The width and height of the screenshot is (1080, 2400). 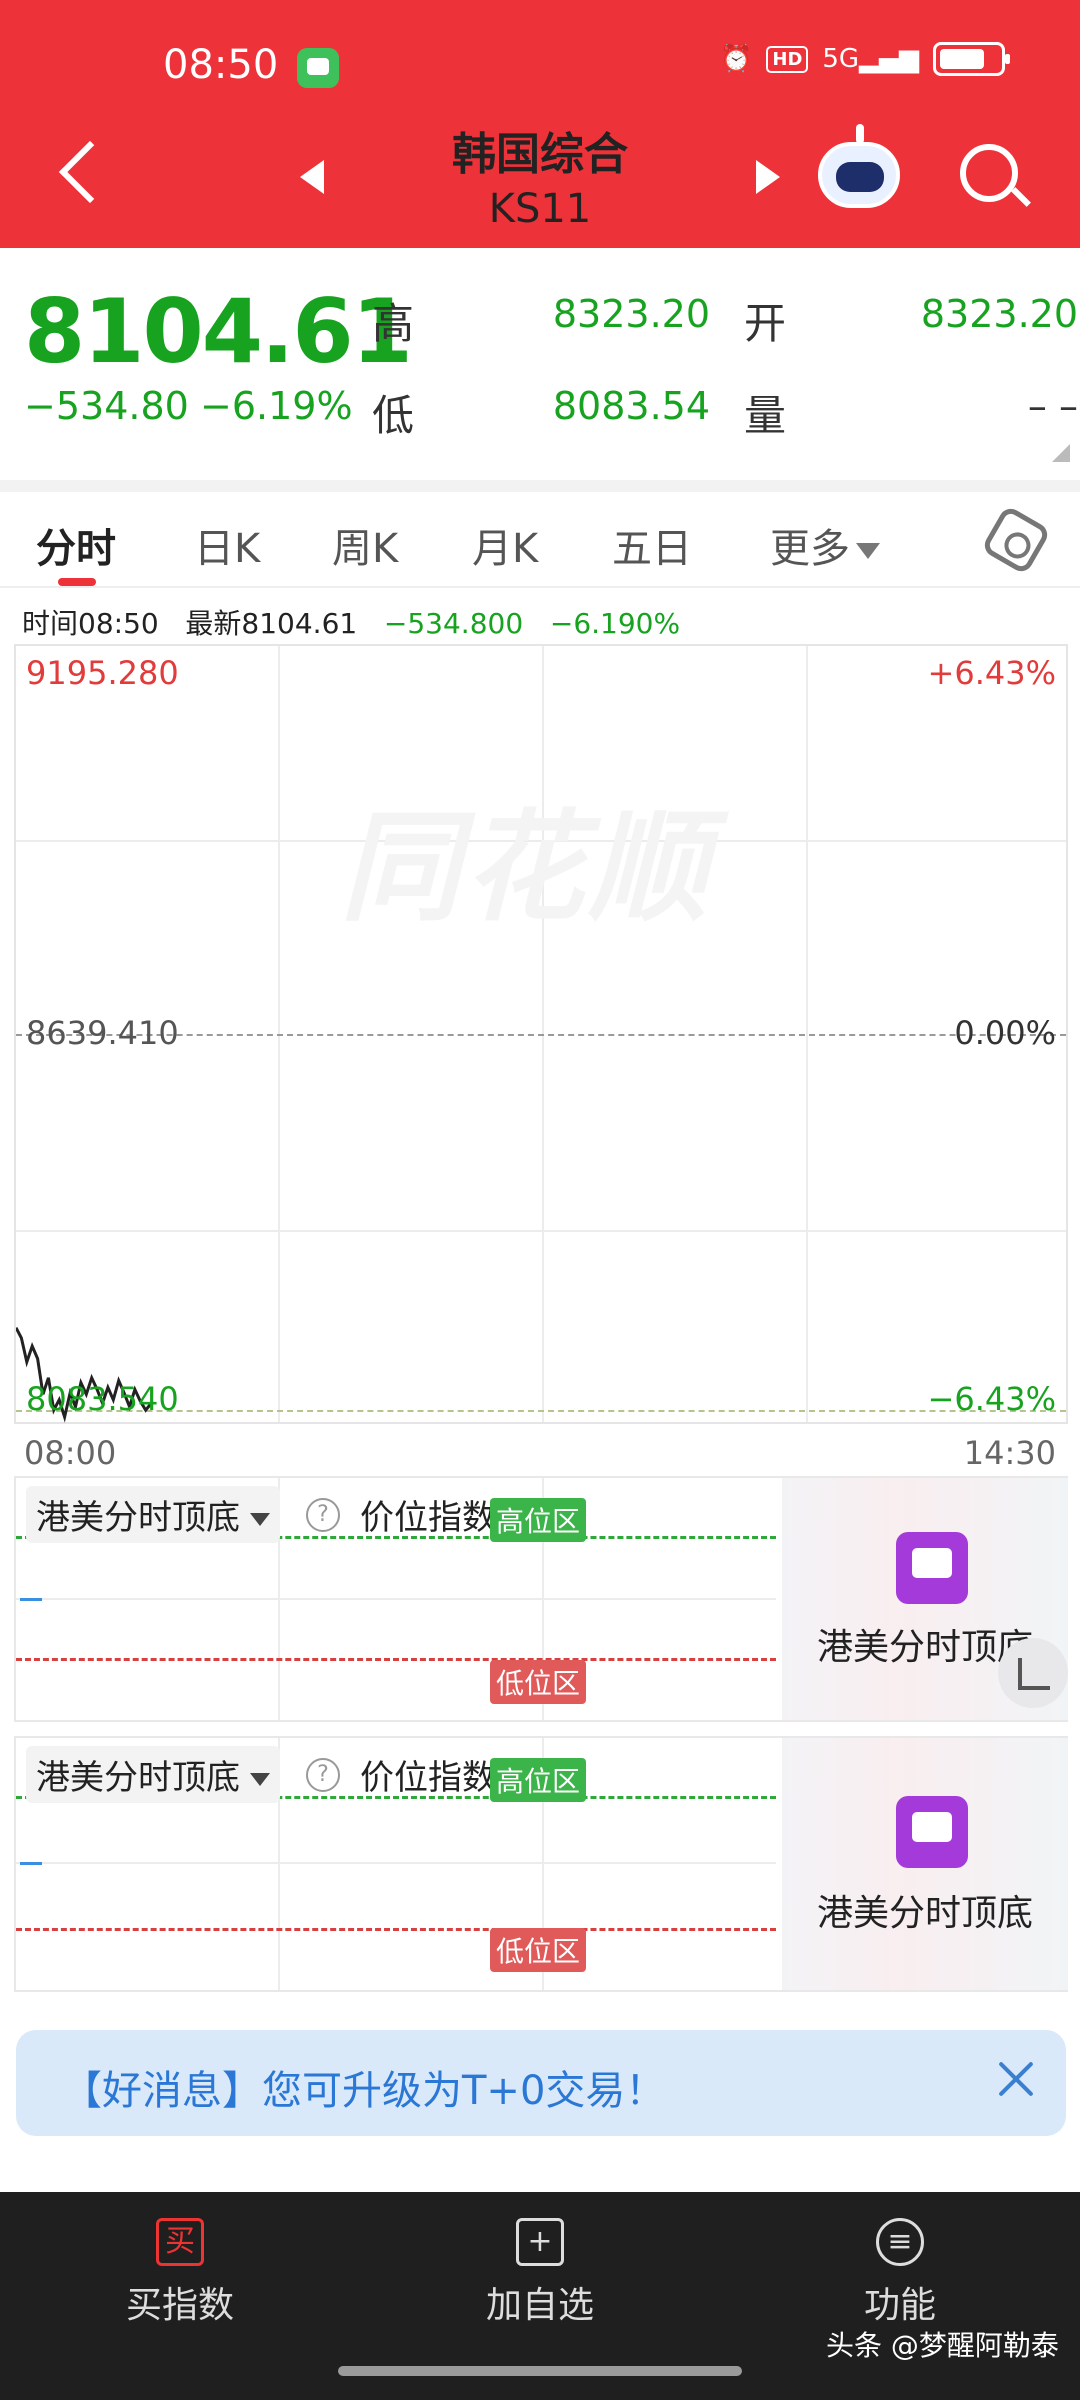 What do you see at coordinates (271, 623) in the screenshot?
I see `info-latest: 最新8104.61` at bounding box center [271, 623].